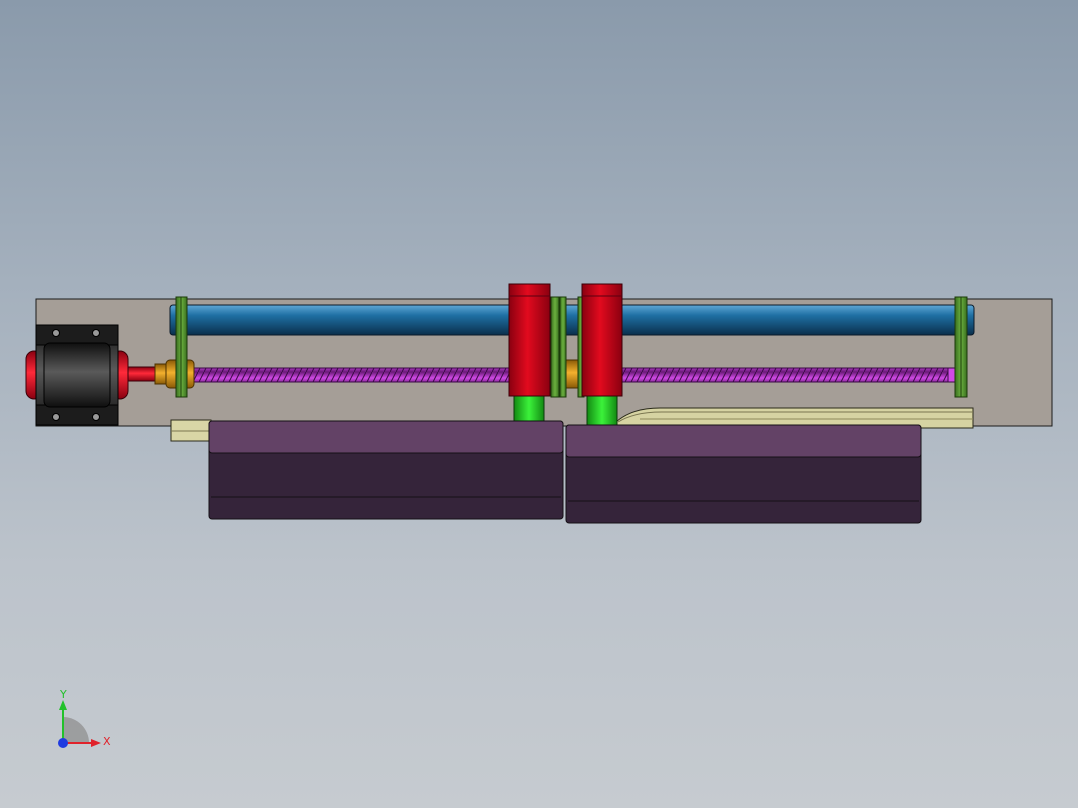  What do you see at coordinates (743, 474) in the screenshot?
I see `container-right` at bounding box center [743, 474].